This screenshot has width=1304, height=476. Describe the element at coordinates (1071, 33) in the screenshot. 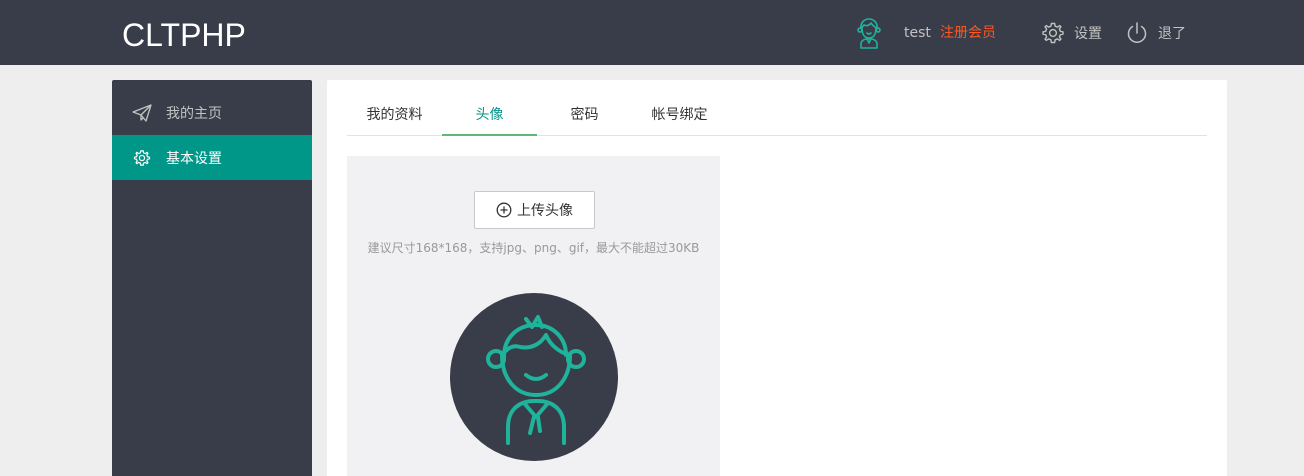

I see `settings-button: 设置` at that location.